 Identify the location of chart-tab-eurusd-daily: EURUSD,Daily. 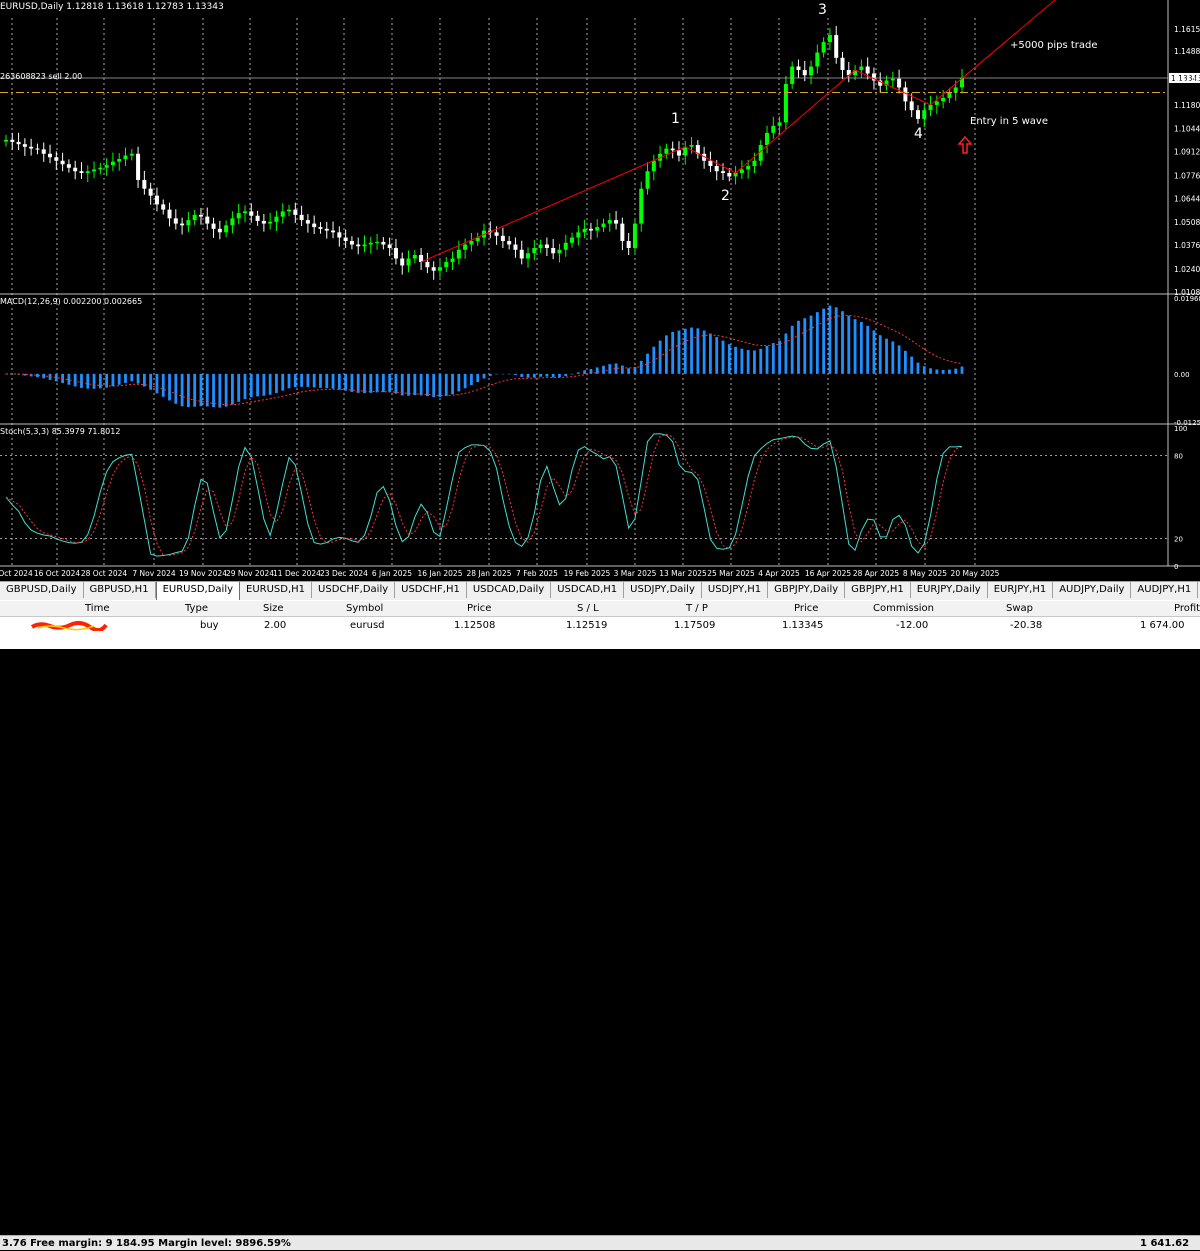
(198, 591).